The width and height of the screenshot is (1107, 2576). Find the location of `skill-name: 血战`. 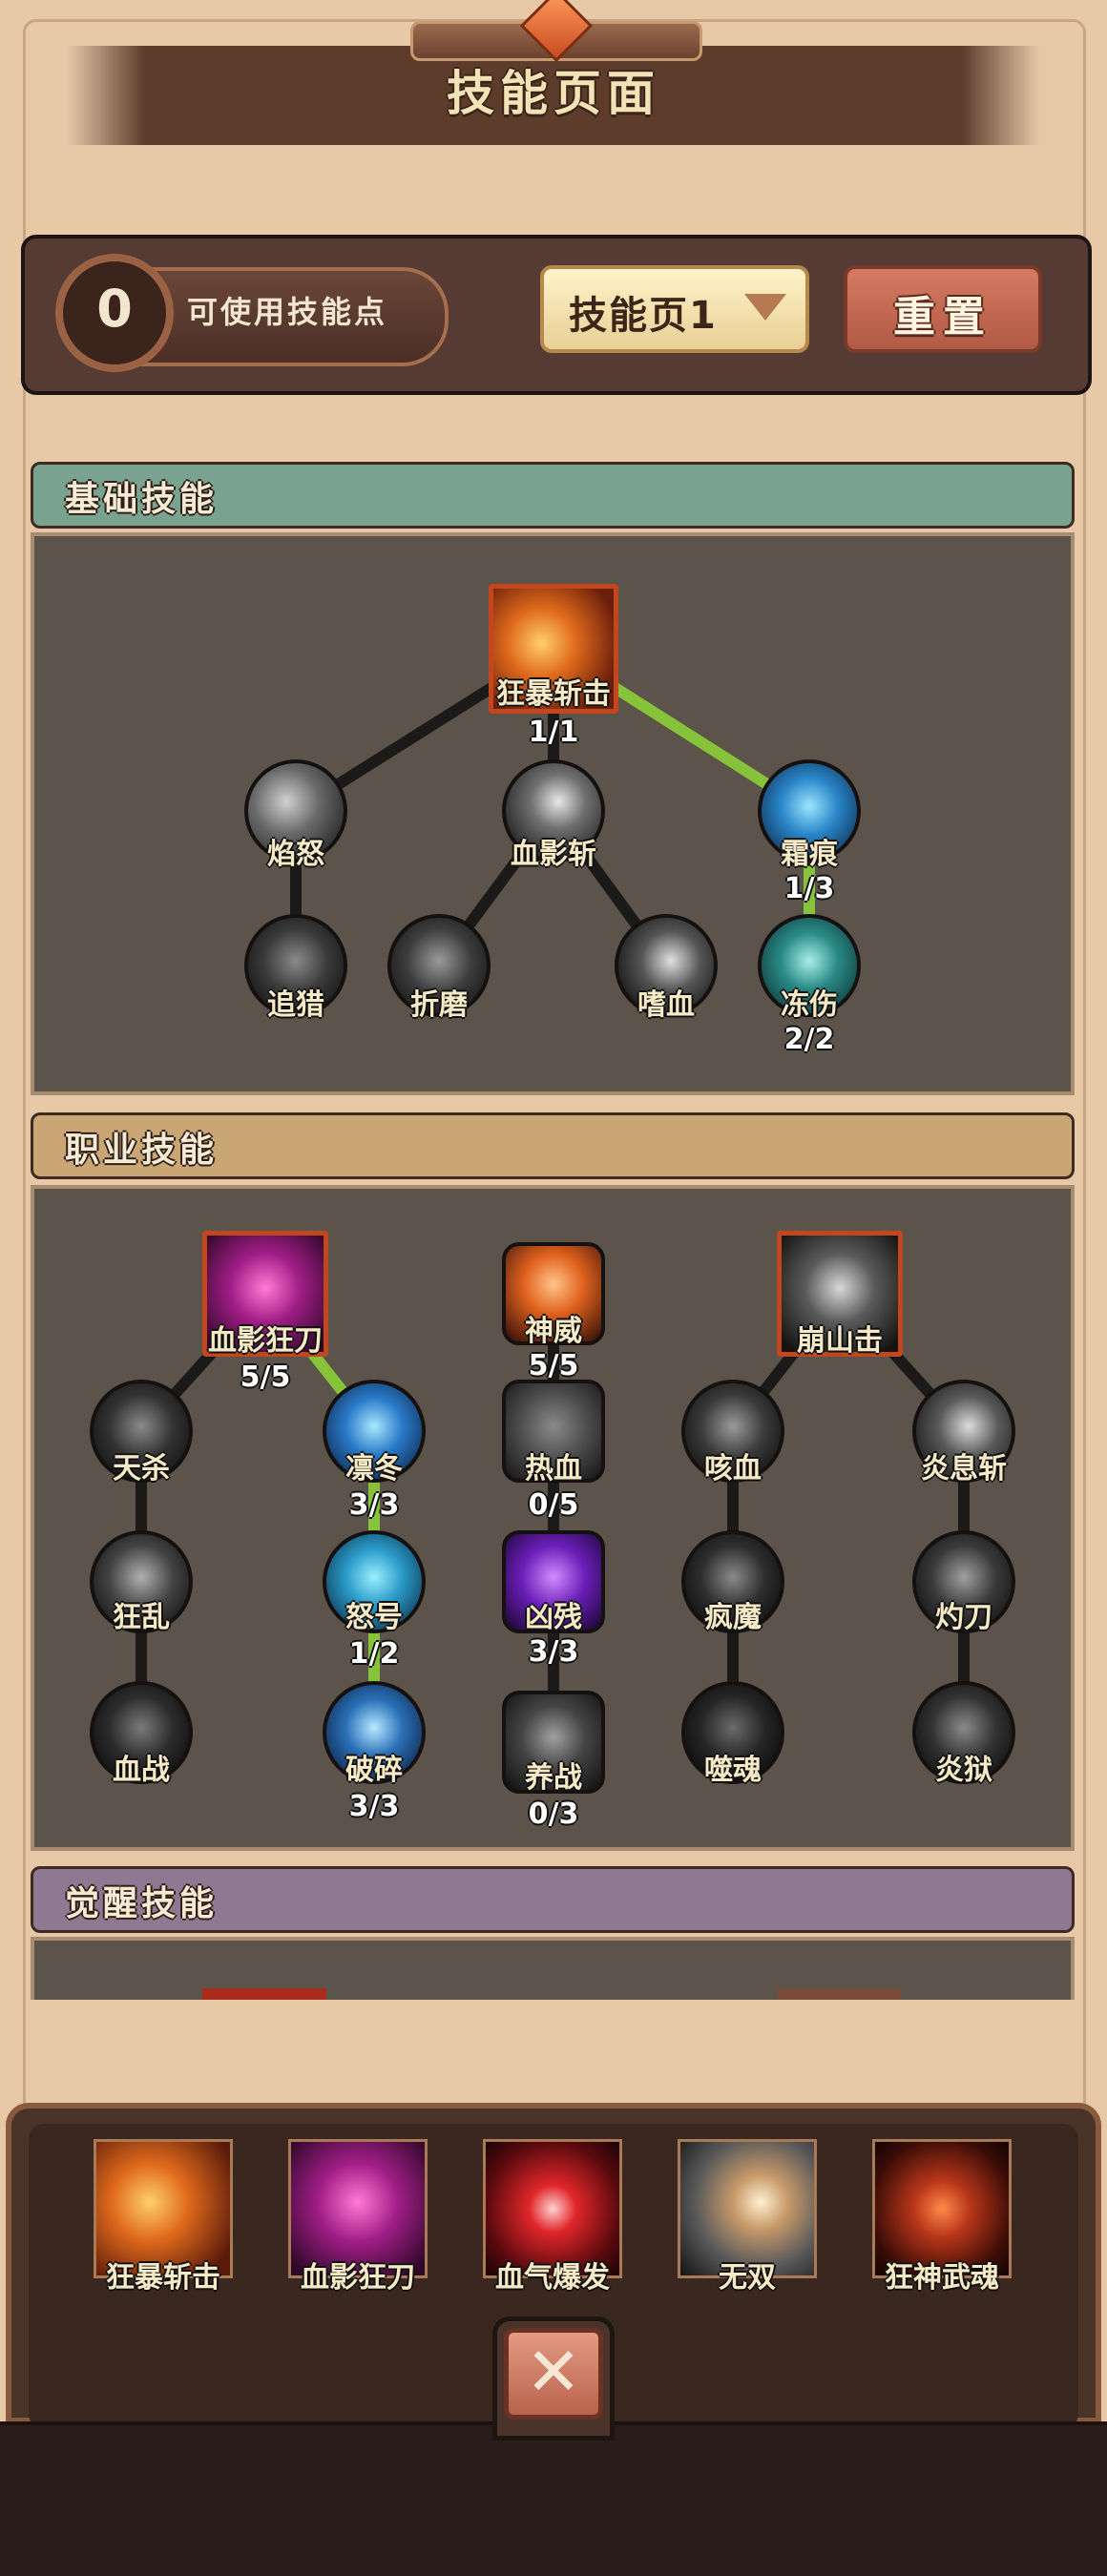

skill-name: 血战 is located at coordinates (142, 1770).